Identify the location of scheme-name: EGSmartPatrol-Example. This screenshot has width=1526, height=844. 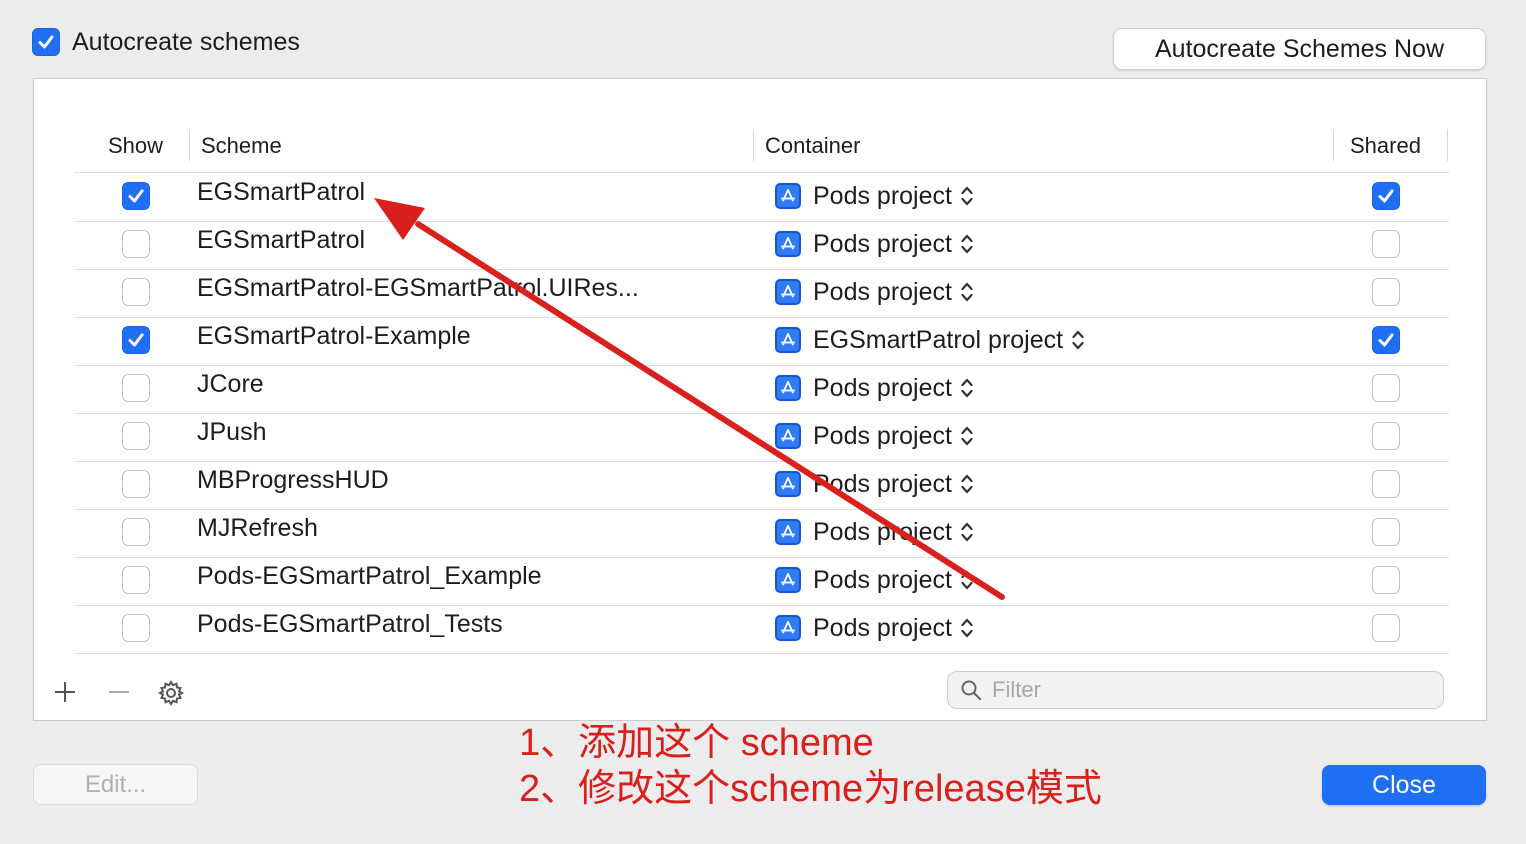
(334, 336).